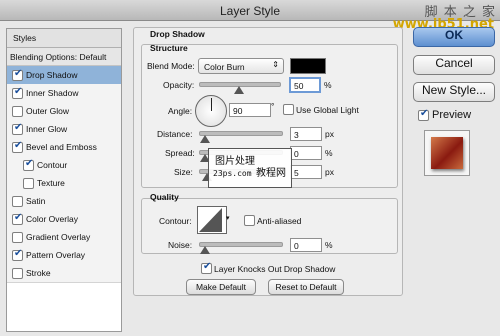 The height and width of the screenshot is (336, 500). What do you see at coordinates (250, 110) in the screenshot?
I see `angle-input: 90` at bounding box center [250, 110].